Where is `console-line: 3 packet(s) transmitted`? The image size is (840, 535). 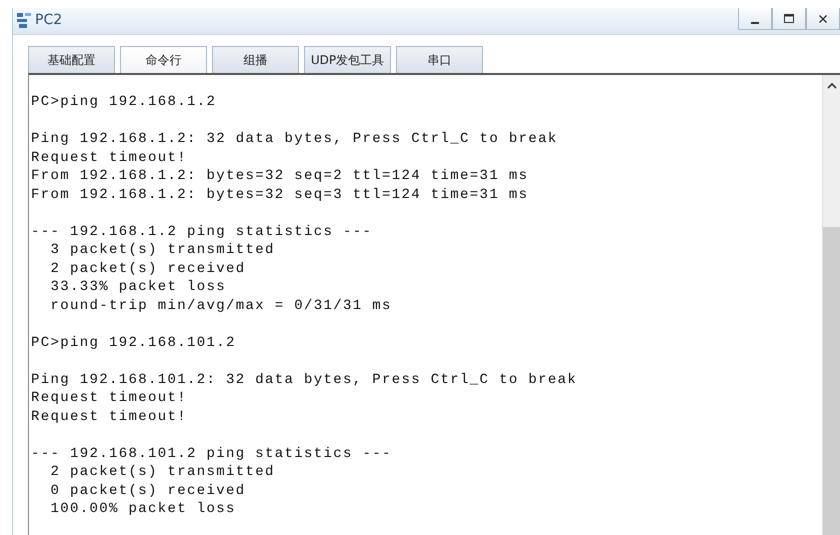
console-line: 3 packet(s) transmitted is located at coordinates (162, 250).